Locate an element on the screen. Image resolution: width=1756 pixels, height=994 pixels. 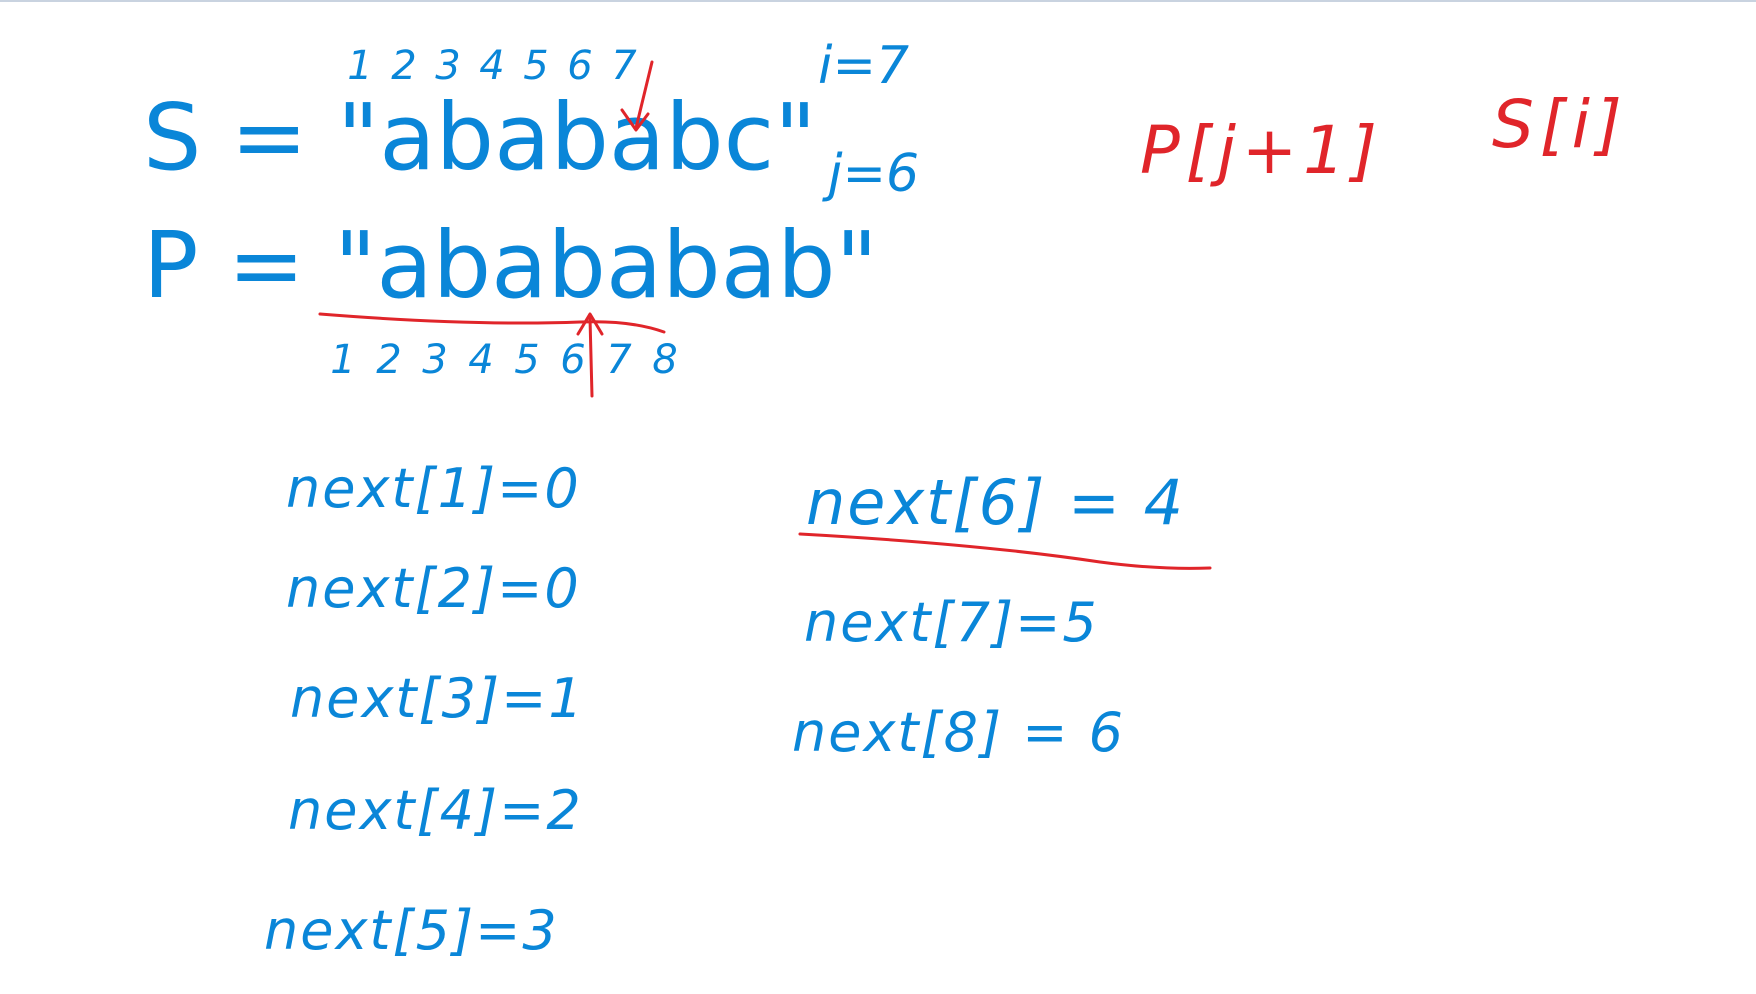
pattern-index: 4 is located at coordinates (481, 360).